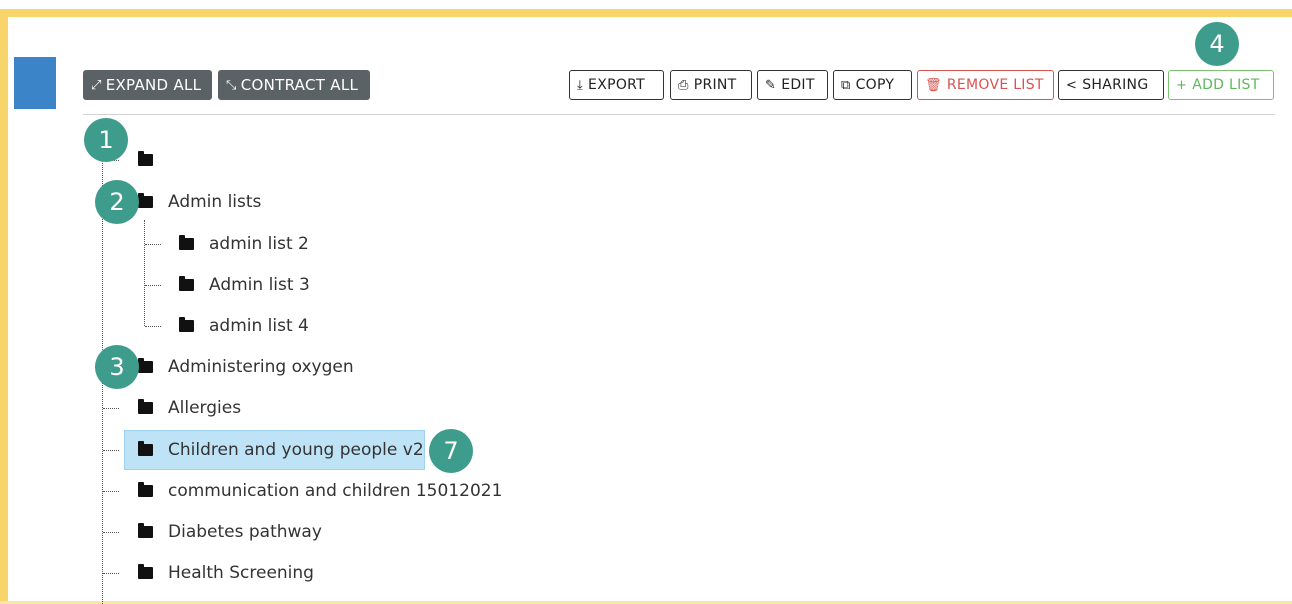  What do you see at coordinates (798, 85) in the screenshot?
I see `edit-label: EDIT` at bounding box center [798, 85].